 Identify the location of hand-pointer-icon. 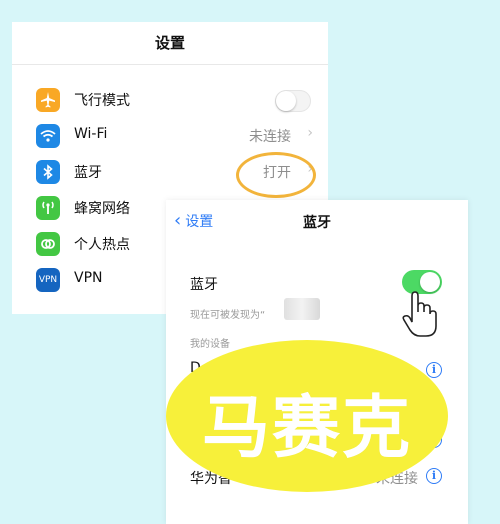
(420, 315).